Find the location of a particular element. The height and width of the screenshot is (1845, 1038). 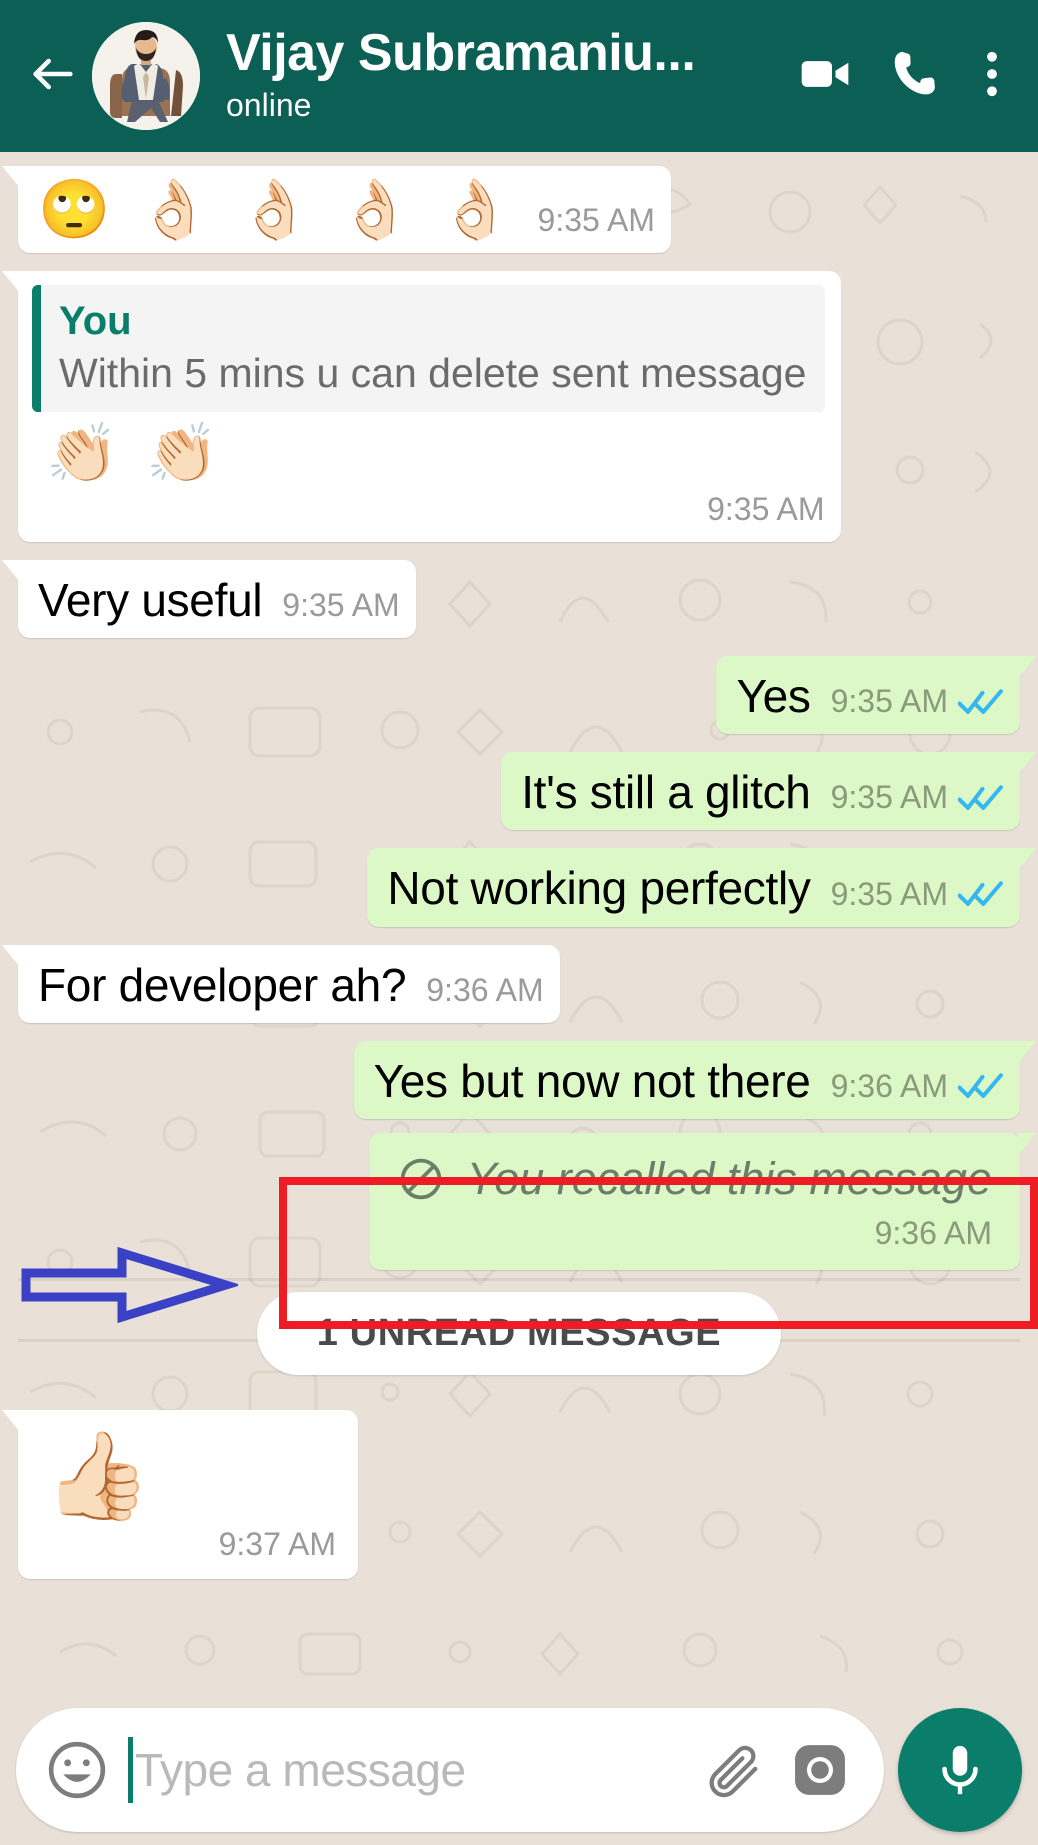

message-bubble-incoming: 👍🏻 9:37 AM is located at coordinates (180, 1494).